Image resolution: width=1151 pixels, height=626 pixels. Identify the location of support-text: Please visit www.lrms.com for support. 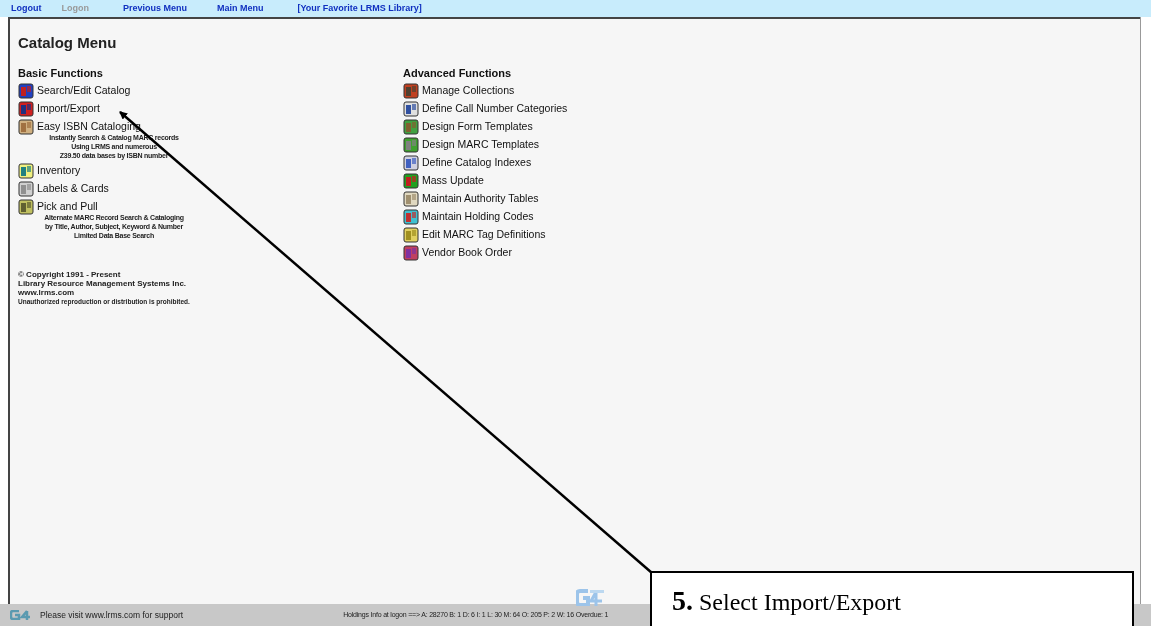
(112, 615).